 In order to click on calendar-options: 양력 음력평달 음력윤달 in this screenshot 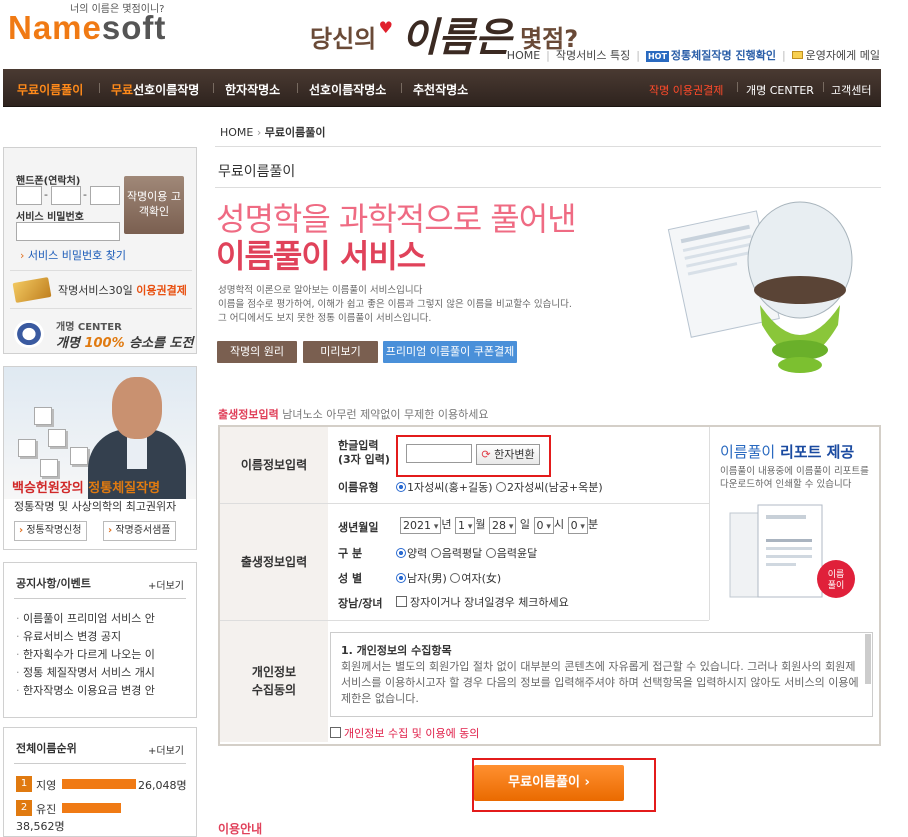, I will do `click(466, 553)`.